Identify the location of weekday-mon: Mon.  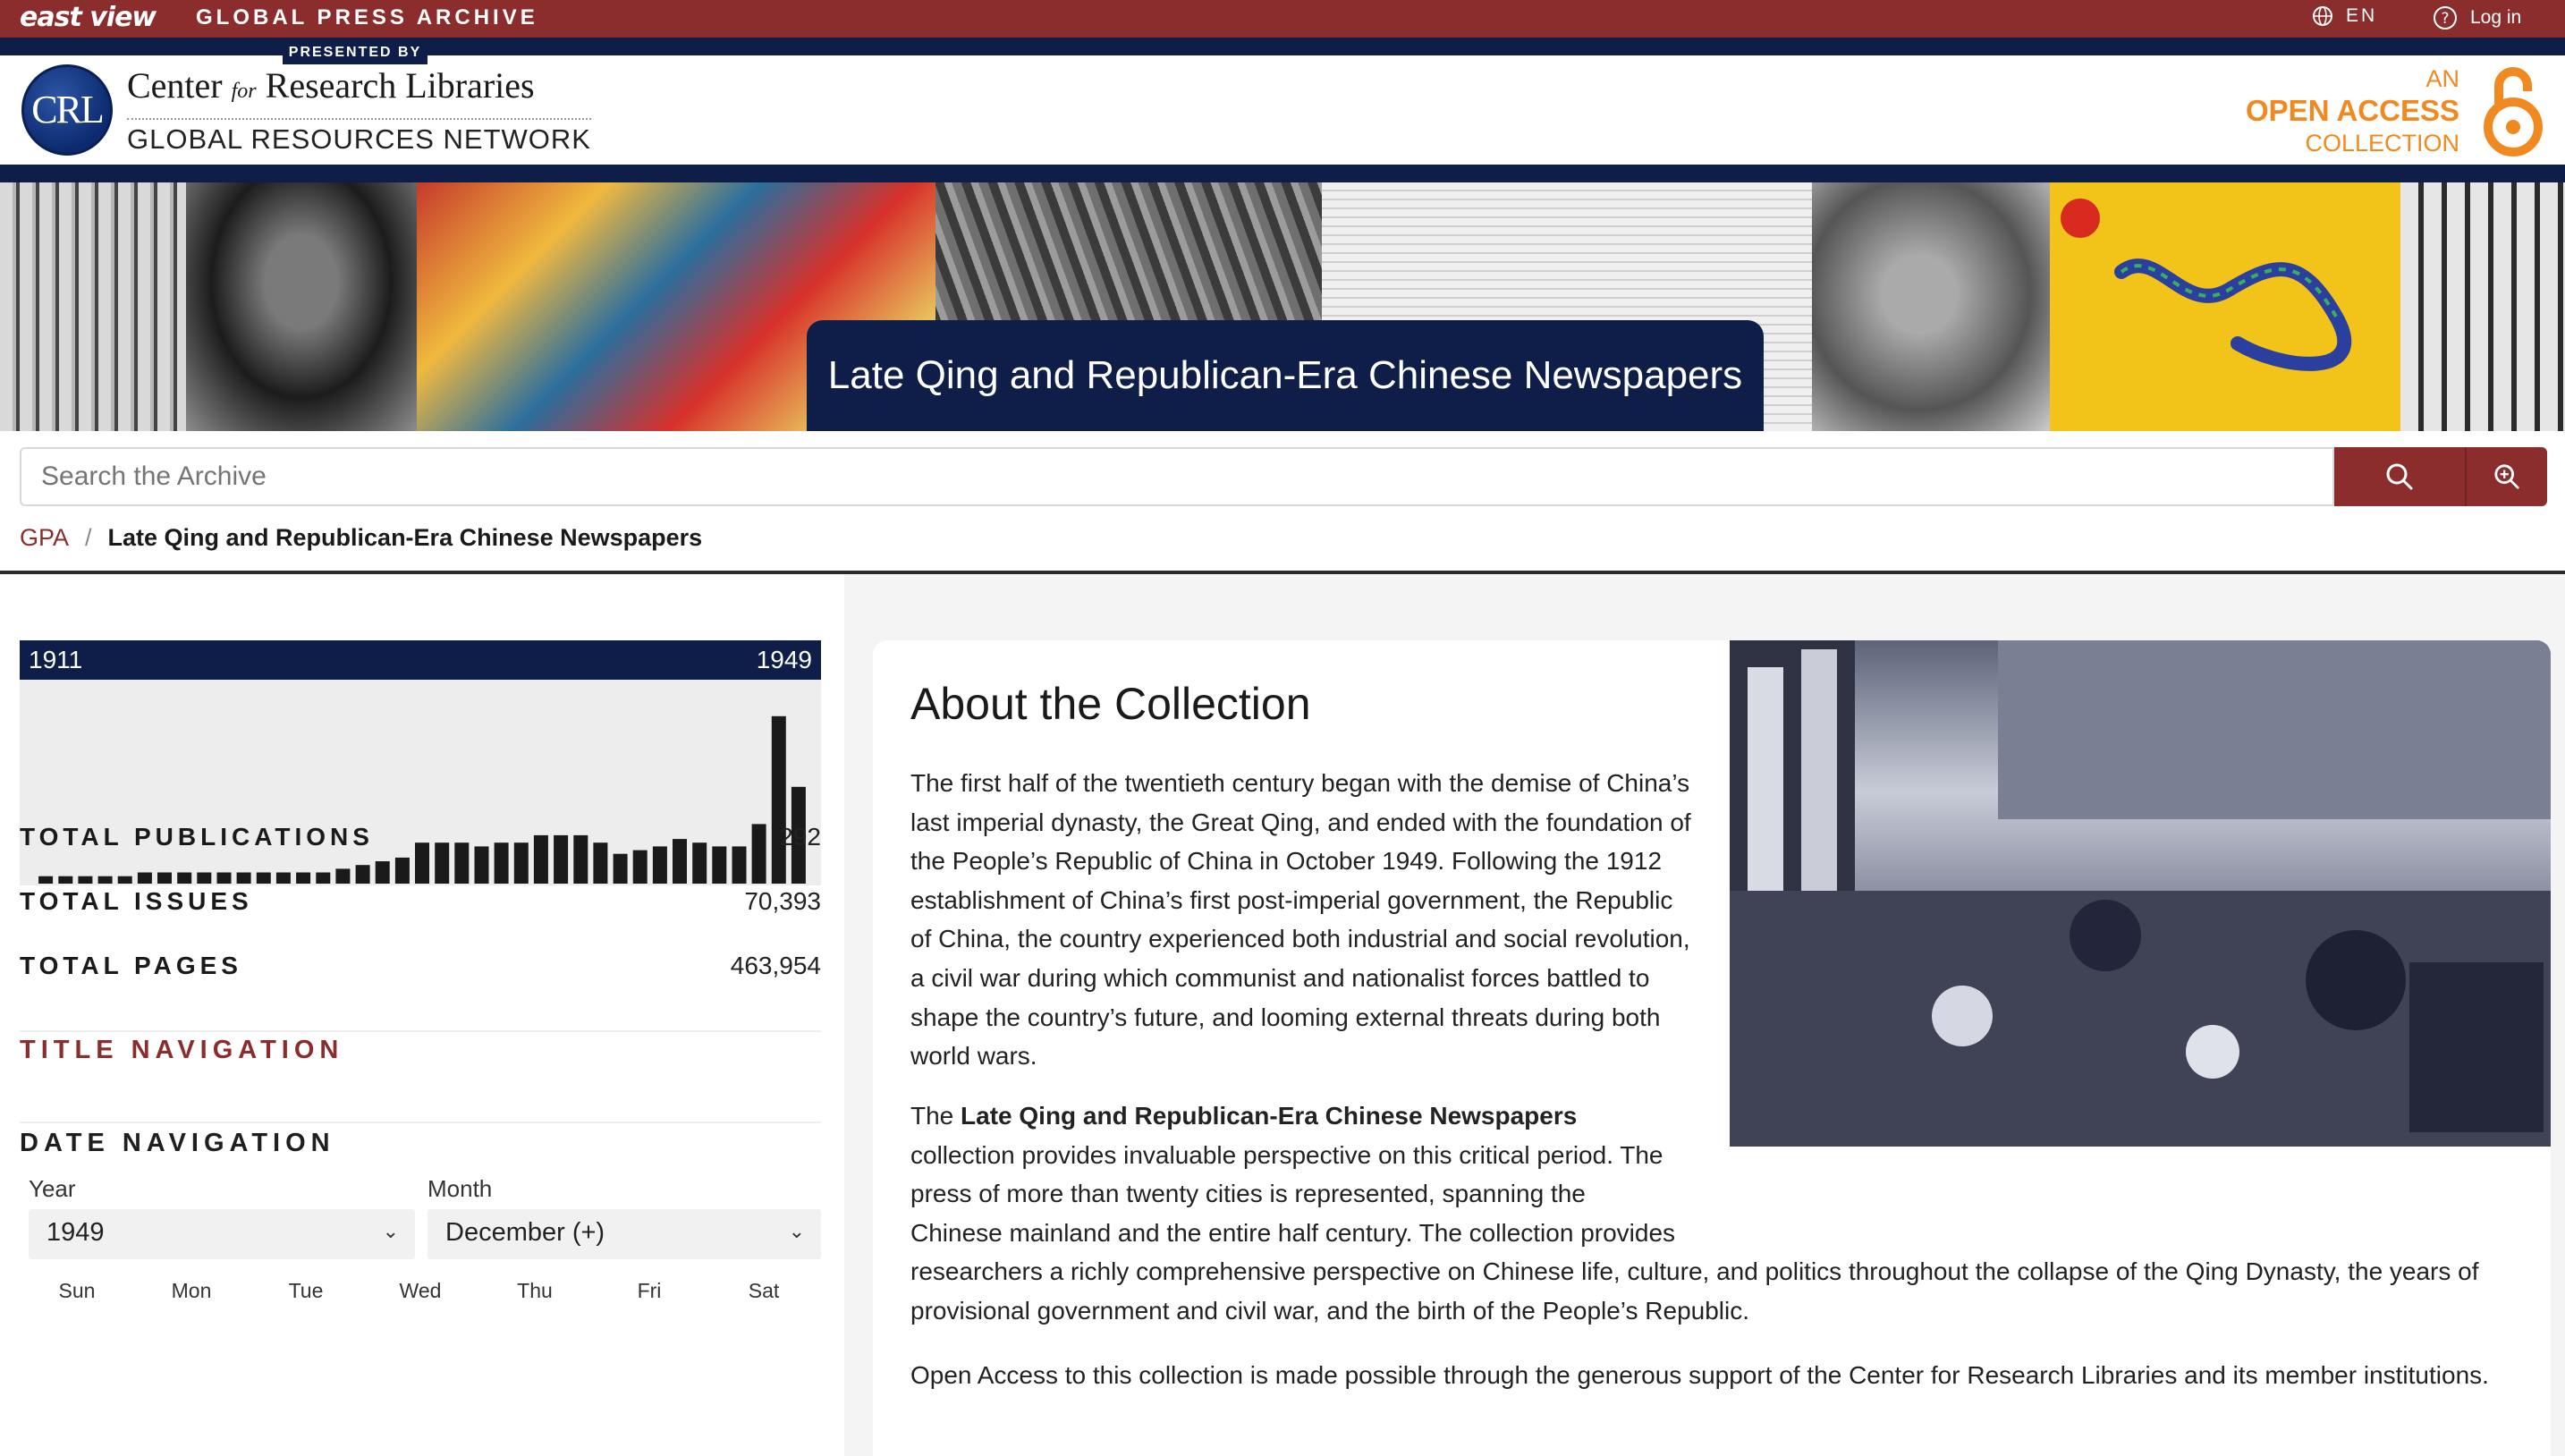
(192, 1290).